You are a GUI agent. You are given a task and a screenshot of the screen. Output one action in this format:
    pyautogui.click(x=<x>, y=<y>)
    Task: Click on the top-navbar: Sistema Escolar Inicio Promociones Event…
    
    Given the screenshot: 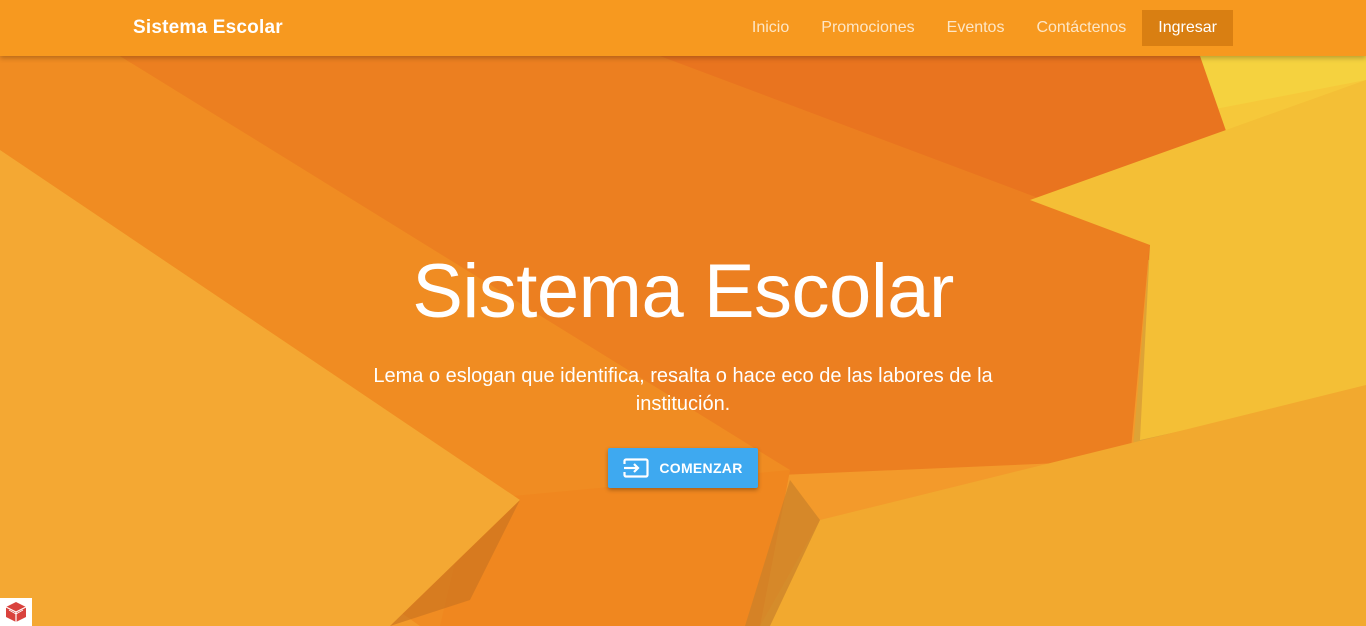 What is the action you would take?
    pyautogui.click(x=683, y=28)
    